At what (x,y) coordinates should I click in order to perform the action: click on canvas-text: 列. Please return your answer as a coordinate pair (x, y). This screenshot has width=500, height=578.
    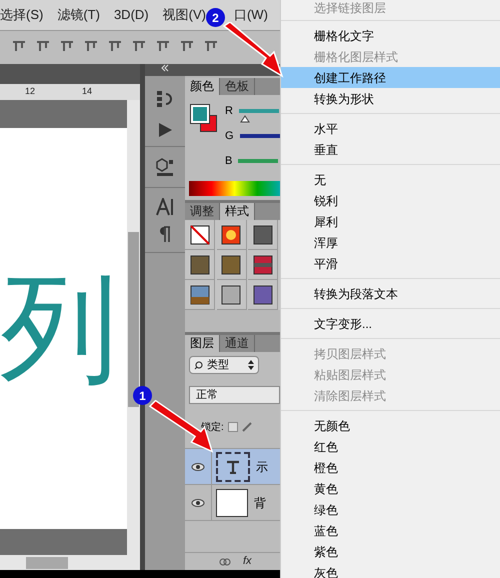
    Looking at the image, I should click on (59, 329).